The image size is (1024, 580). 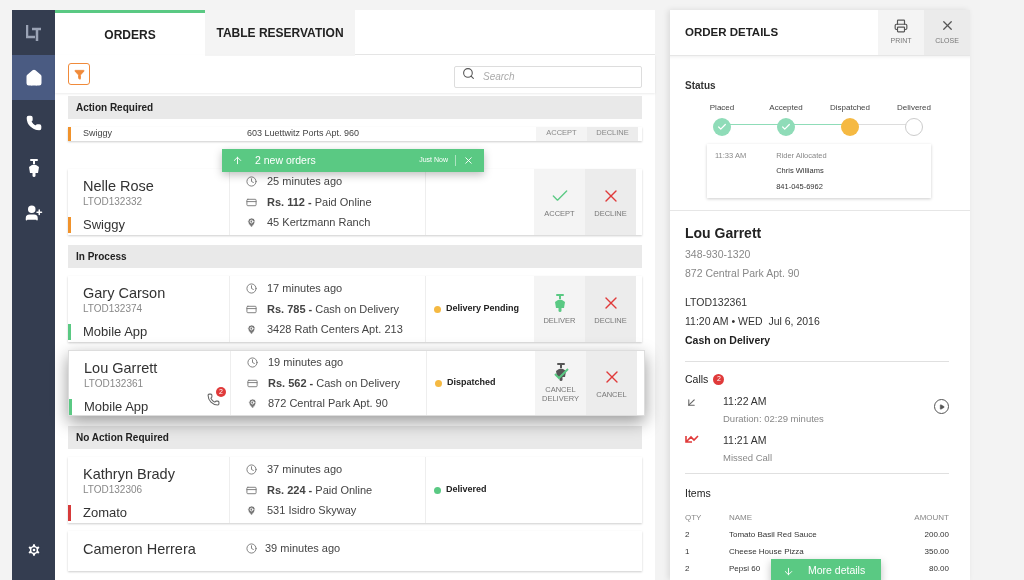 I want to click on order-address: 3428 Rath Centers Apt. 213, so click(x=335, y=330).